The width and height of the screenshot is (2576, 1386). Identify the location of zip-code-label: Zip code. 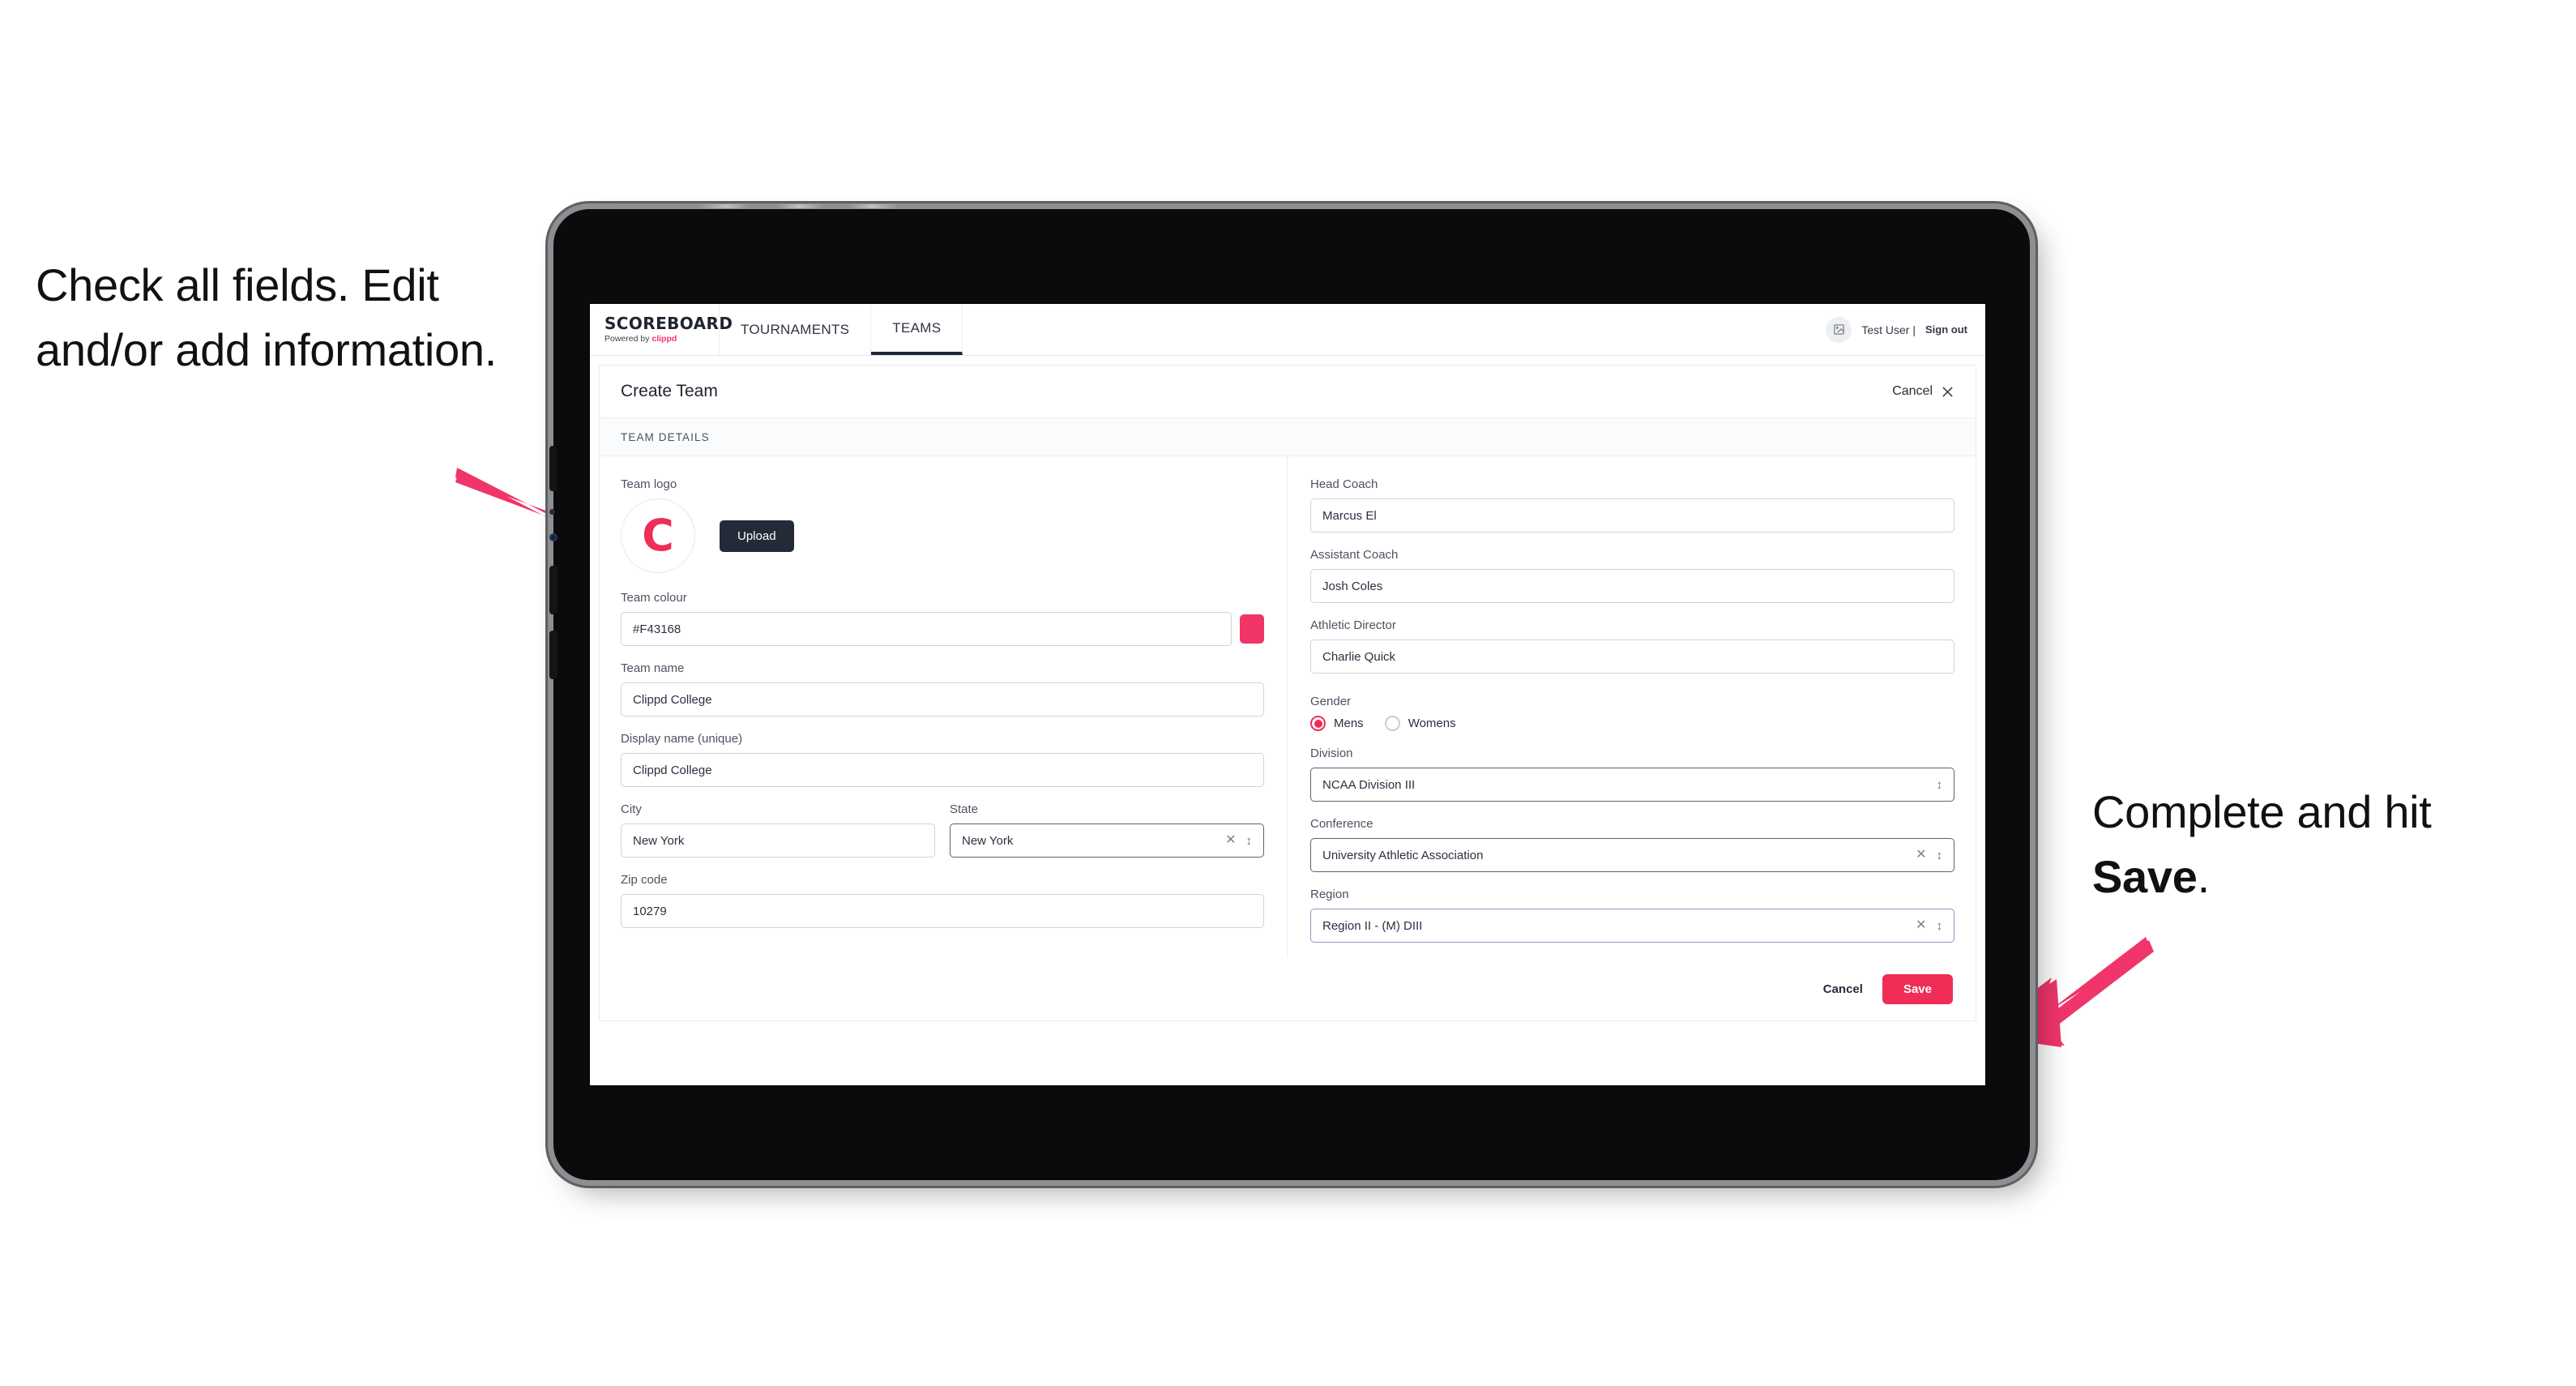
(644, 880).